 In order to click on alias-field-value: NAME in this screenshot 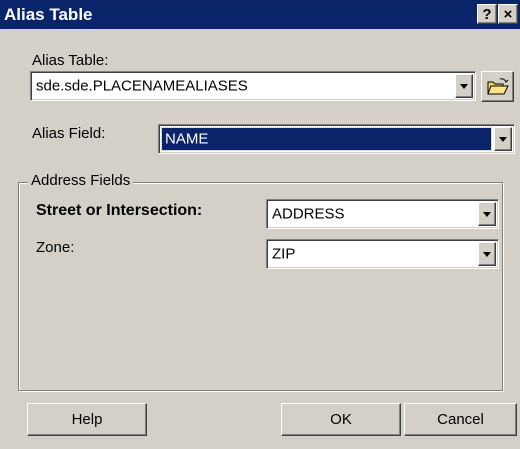, I will do `click(187, 139)`.